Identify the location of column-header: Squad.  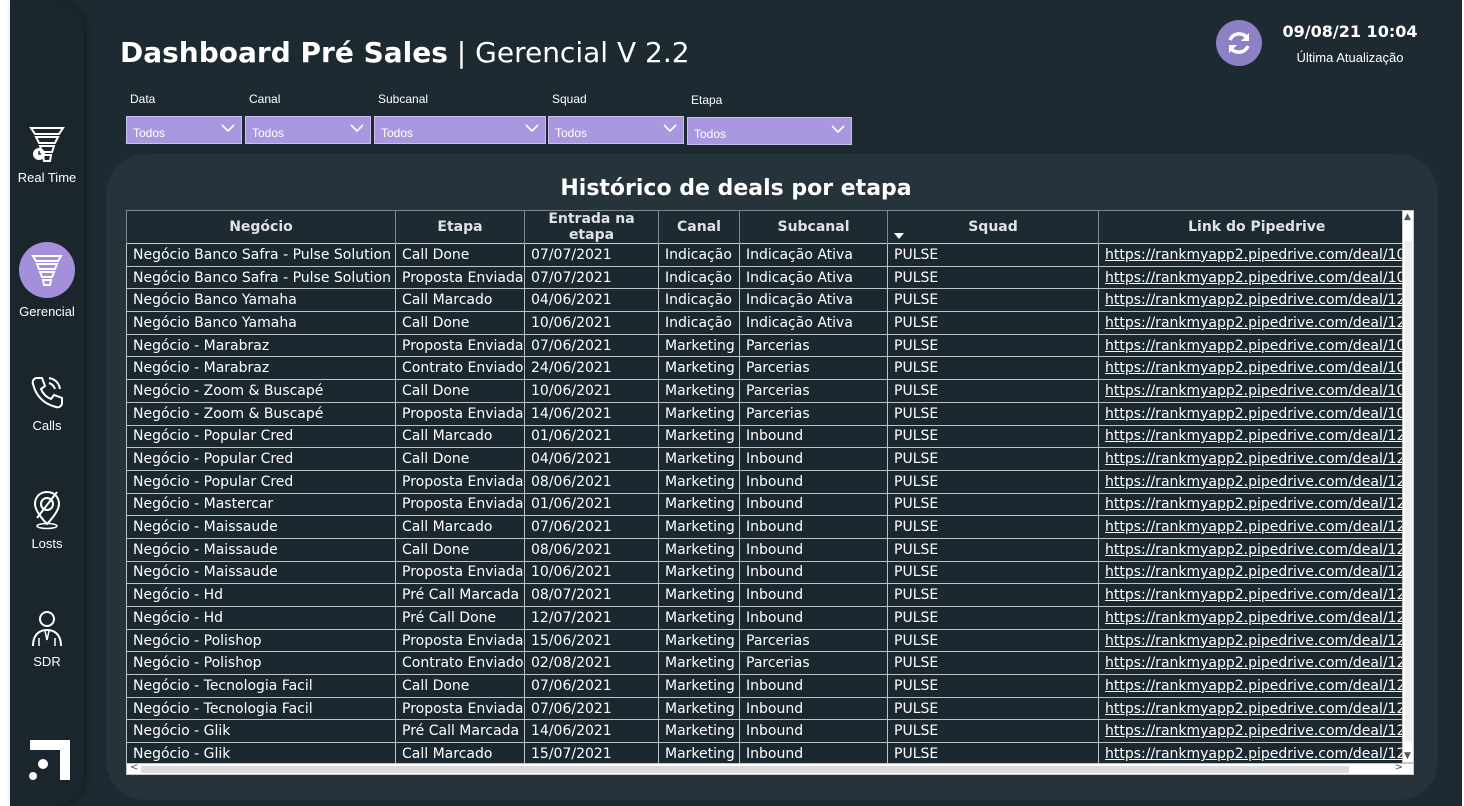
(993, 227).